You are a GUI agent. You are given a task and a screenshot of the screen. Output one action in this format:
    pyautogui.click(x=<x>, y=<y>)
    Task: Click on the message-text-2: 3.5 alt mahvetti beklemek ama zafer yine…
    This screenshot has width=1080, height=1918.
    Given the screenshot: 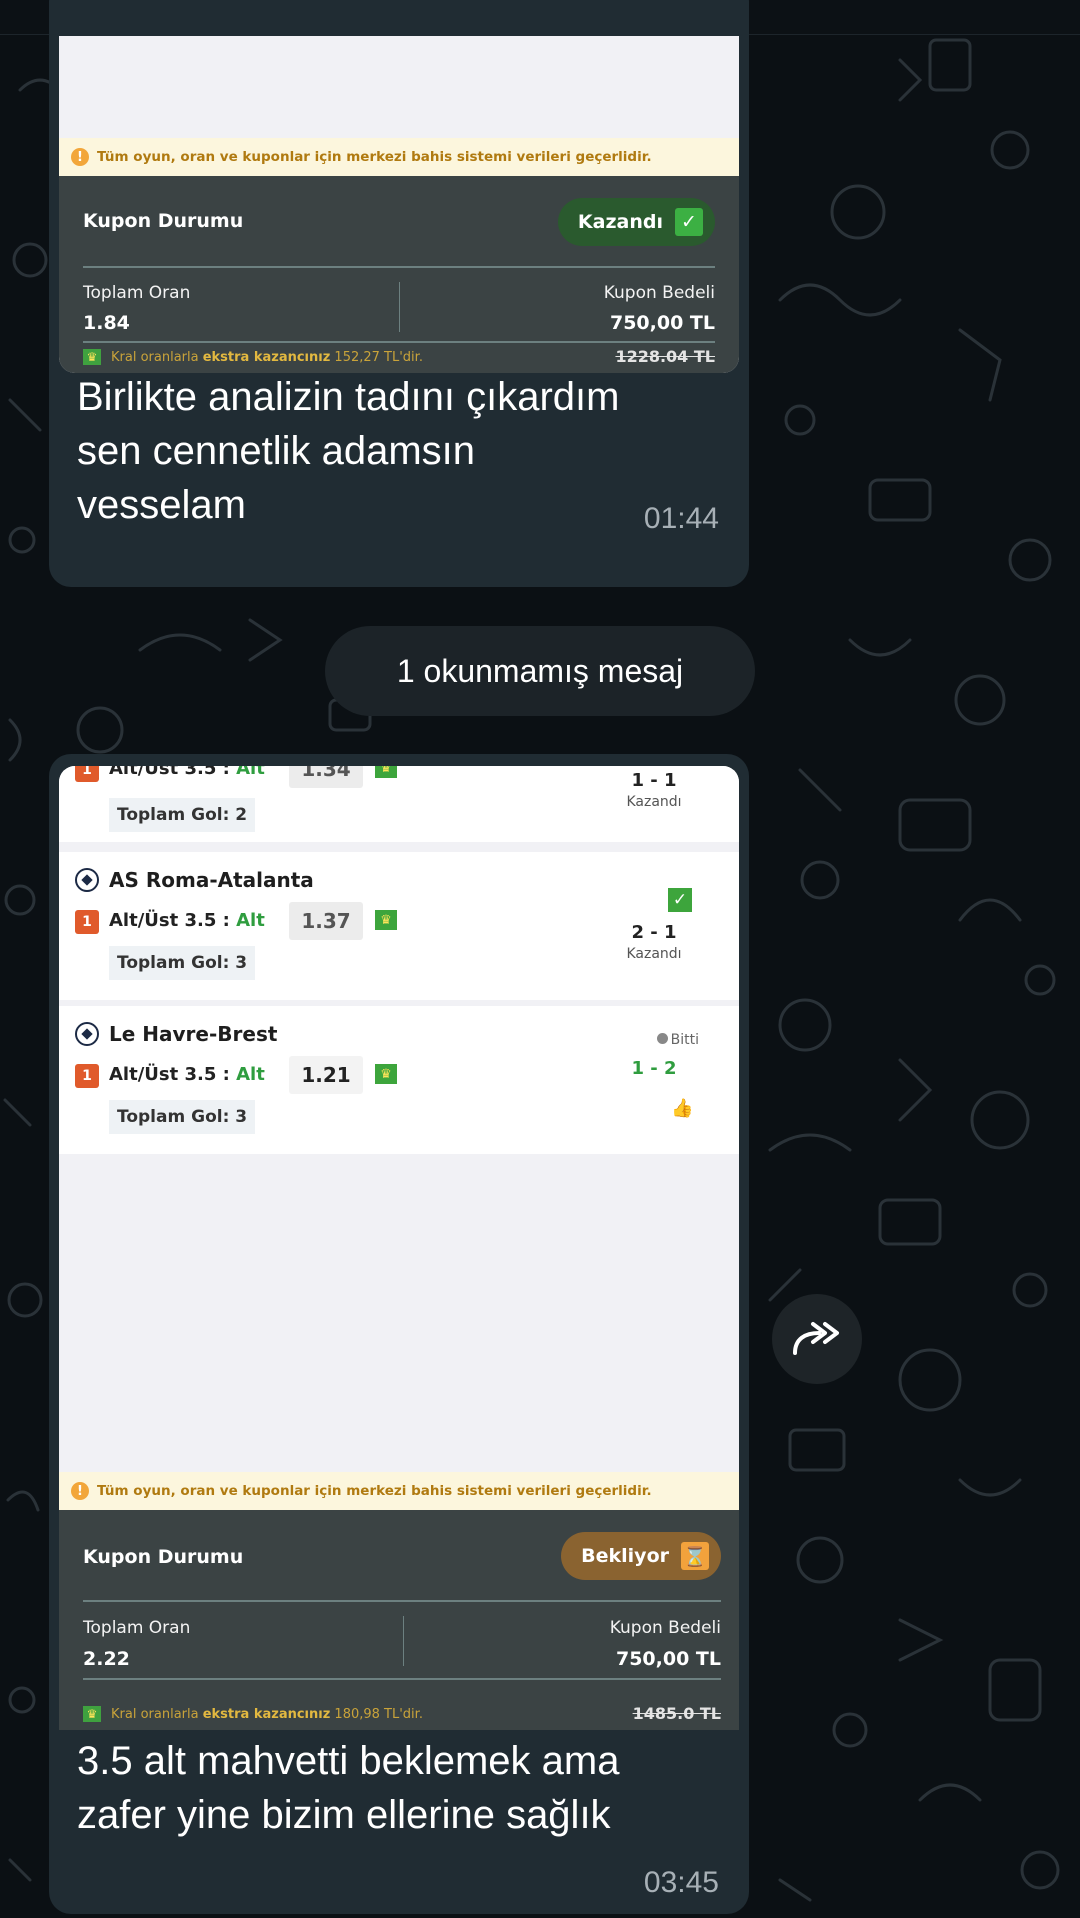 What is the action you would take?
    pyautogui.click(x=348, y=1788)
    